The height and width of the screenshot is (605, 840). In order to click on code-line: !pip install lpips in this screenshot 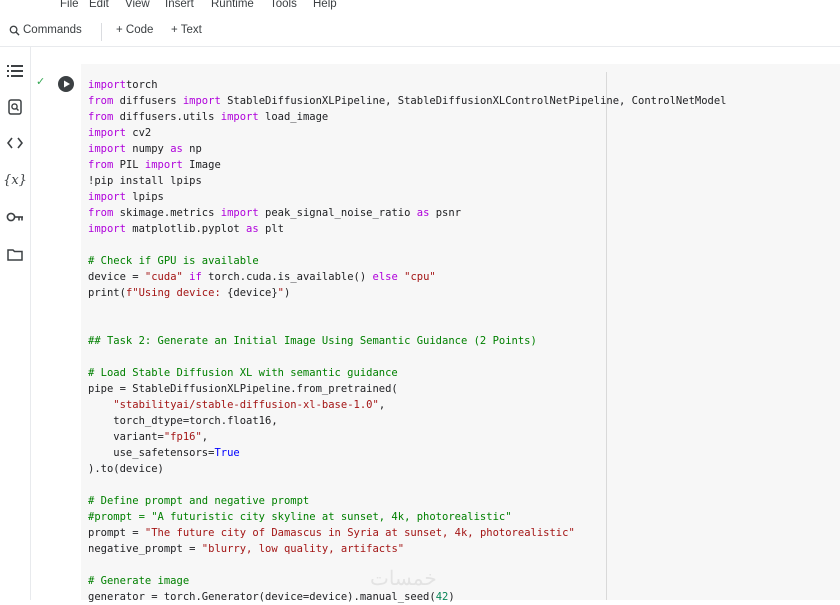, I will do `click(407, 181)`.